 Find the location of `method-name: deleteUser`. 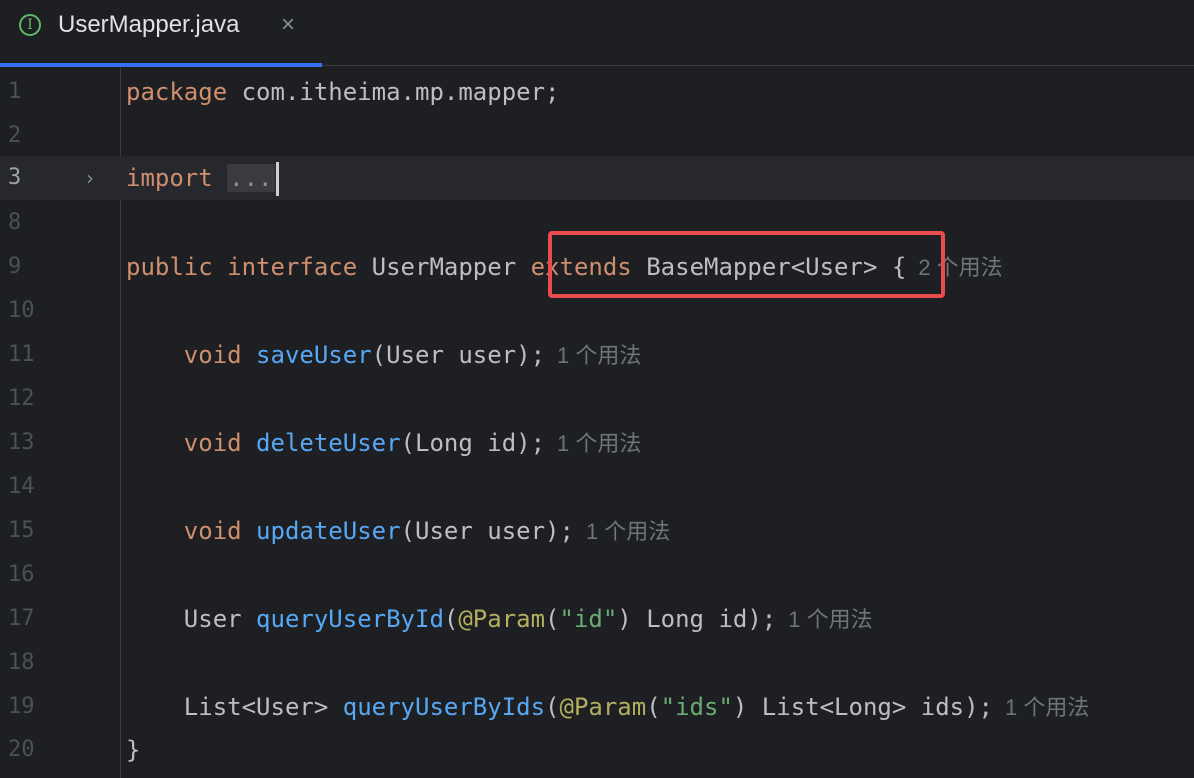

method-name: deleteUser is located at coordinates (328, 443).